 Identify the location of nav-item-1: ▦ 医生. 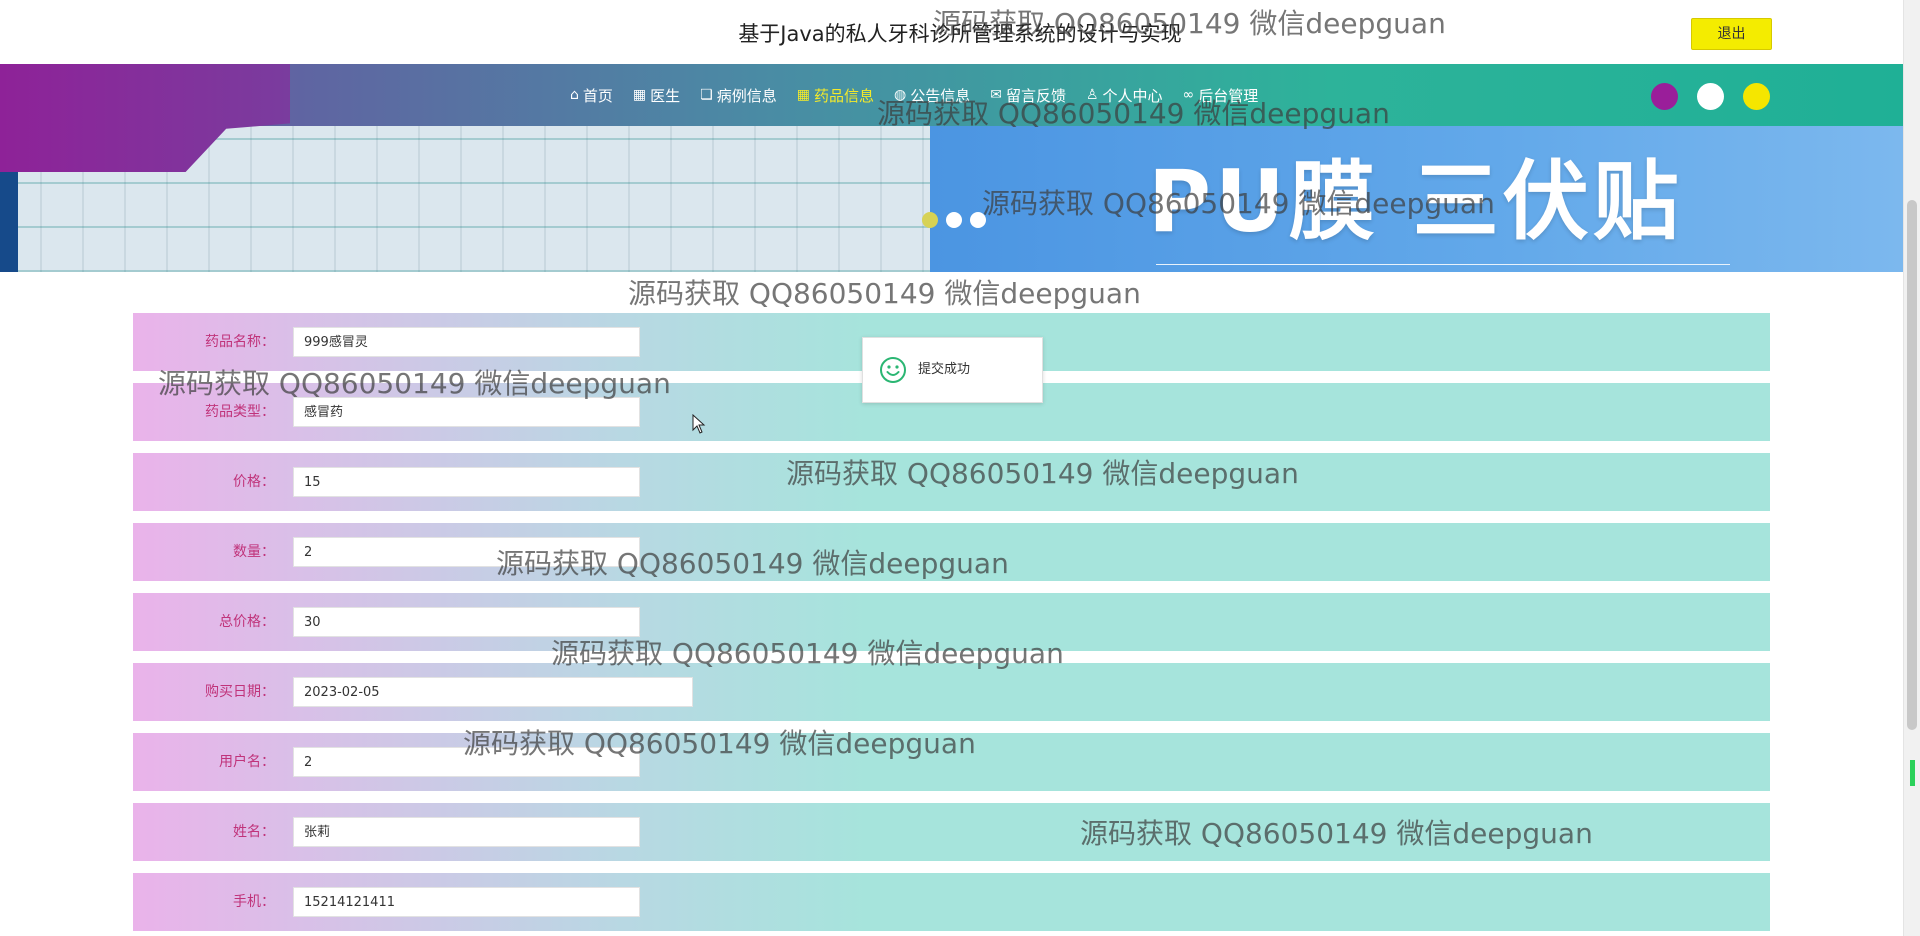
(656, 95).